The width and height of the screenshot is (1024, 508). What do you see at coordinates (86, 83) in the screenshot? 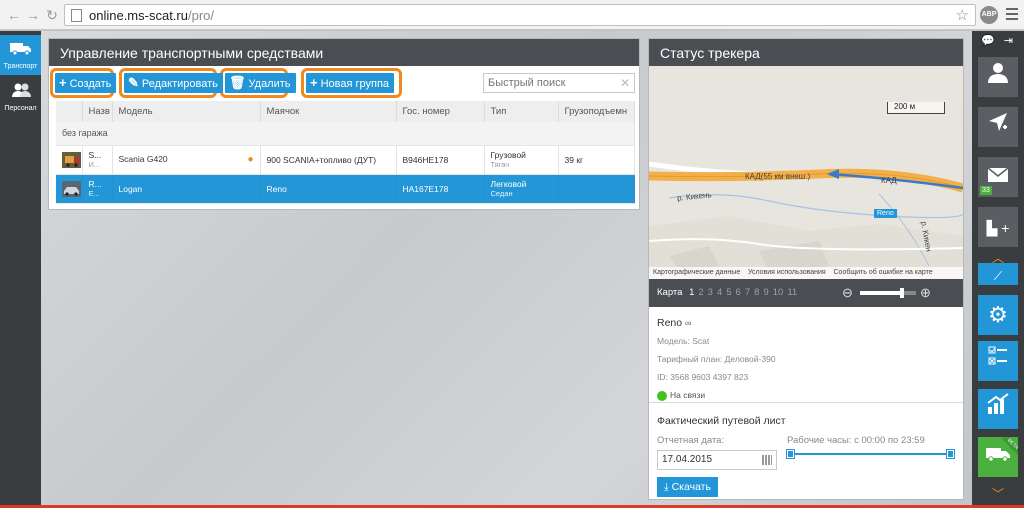
I see `create-button: + Создать` at bounding box center [86, 83].